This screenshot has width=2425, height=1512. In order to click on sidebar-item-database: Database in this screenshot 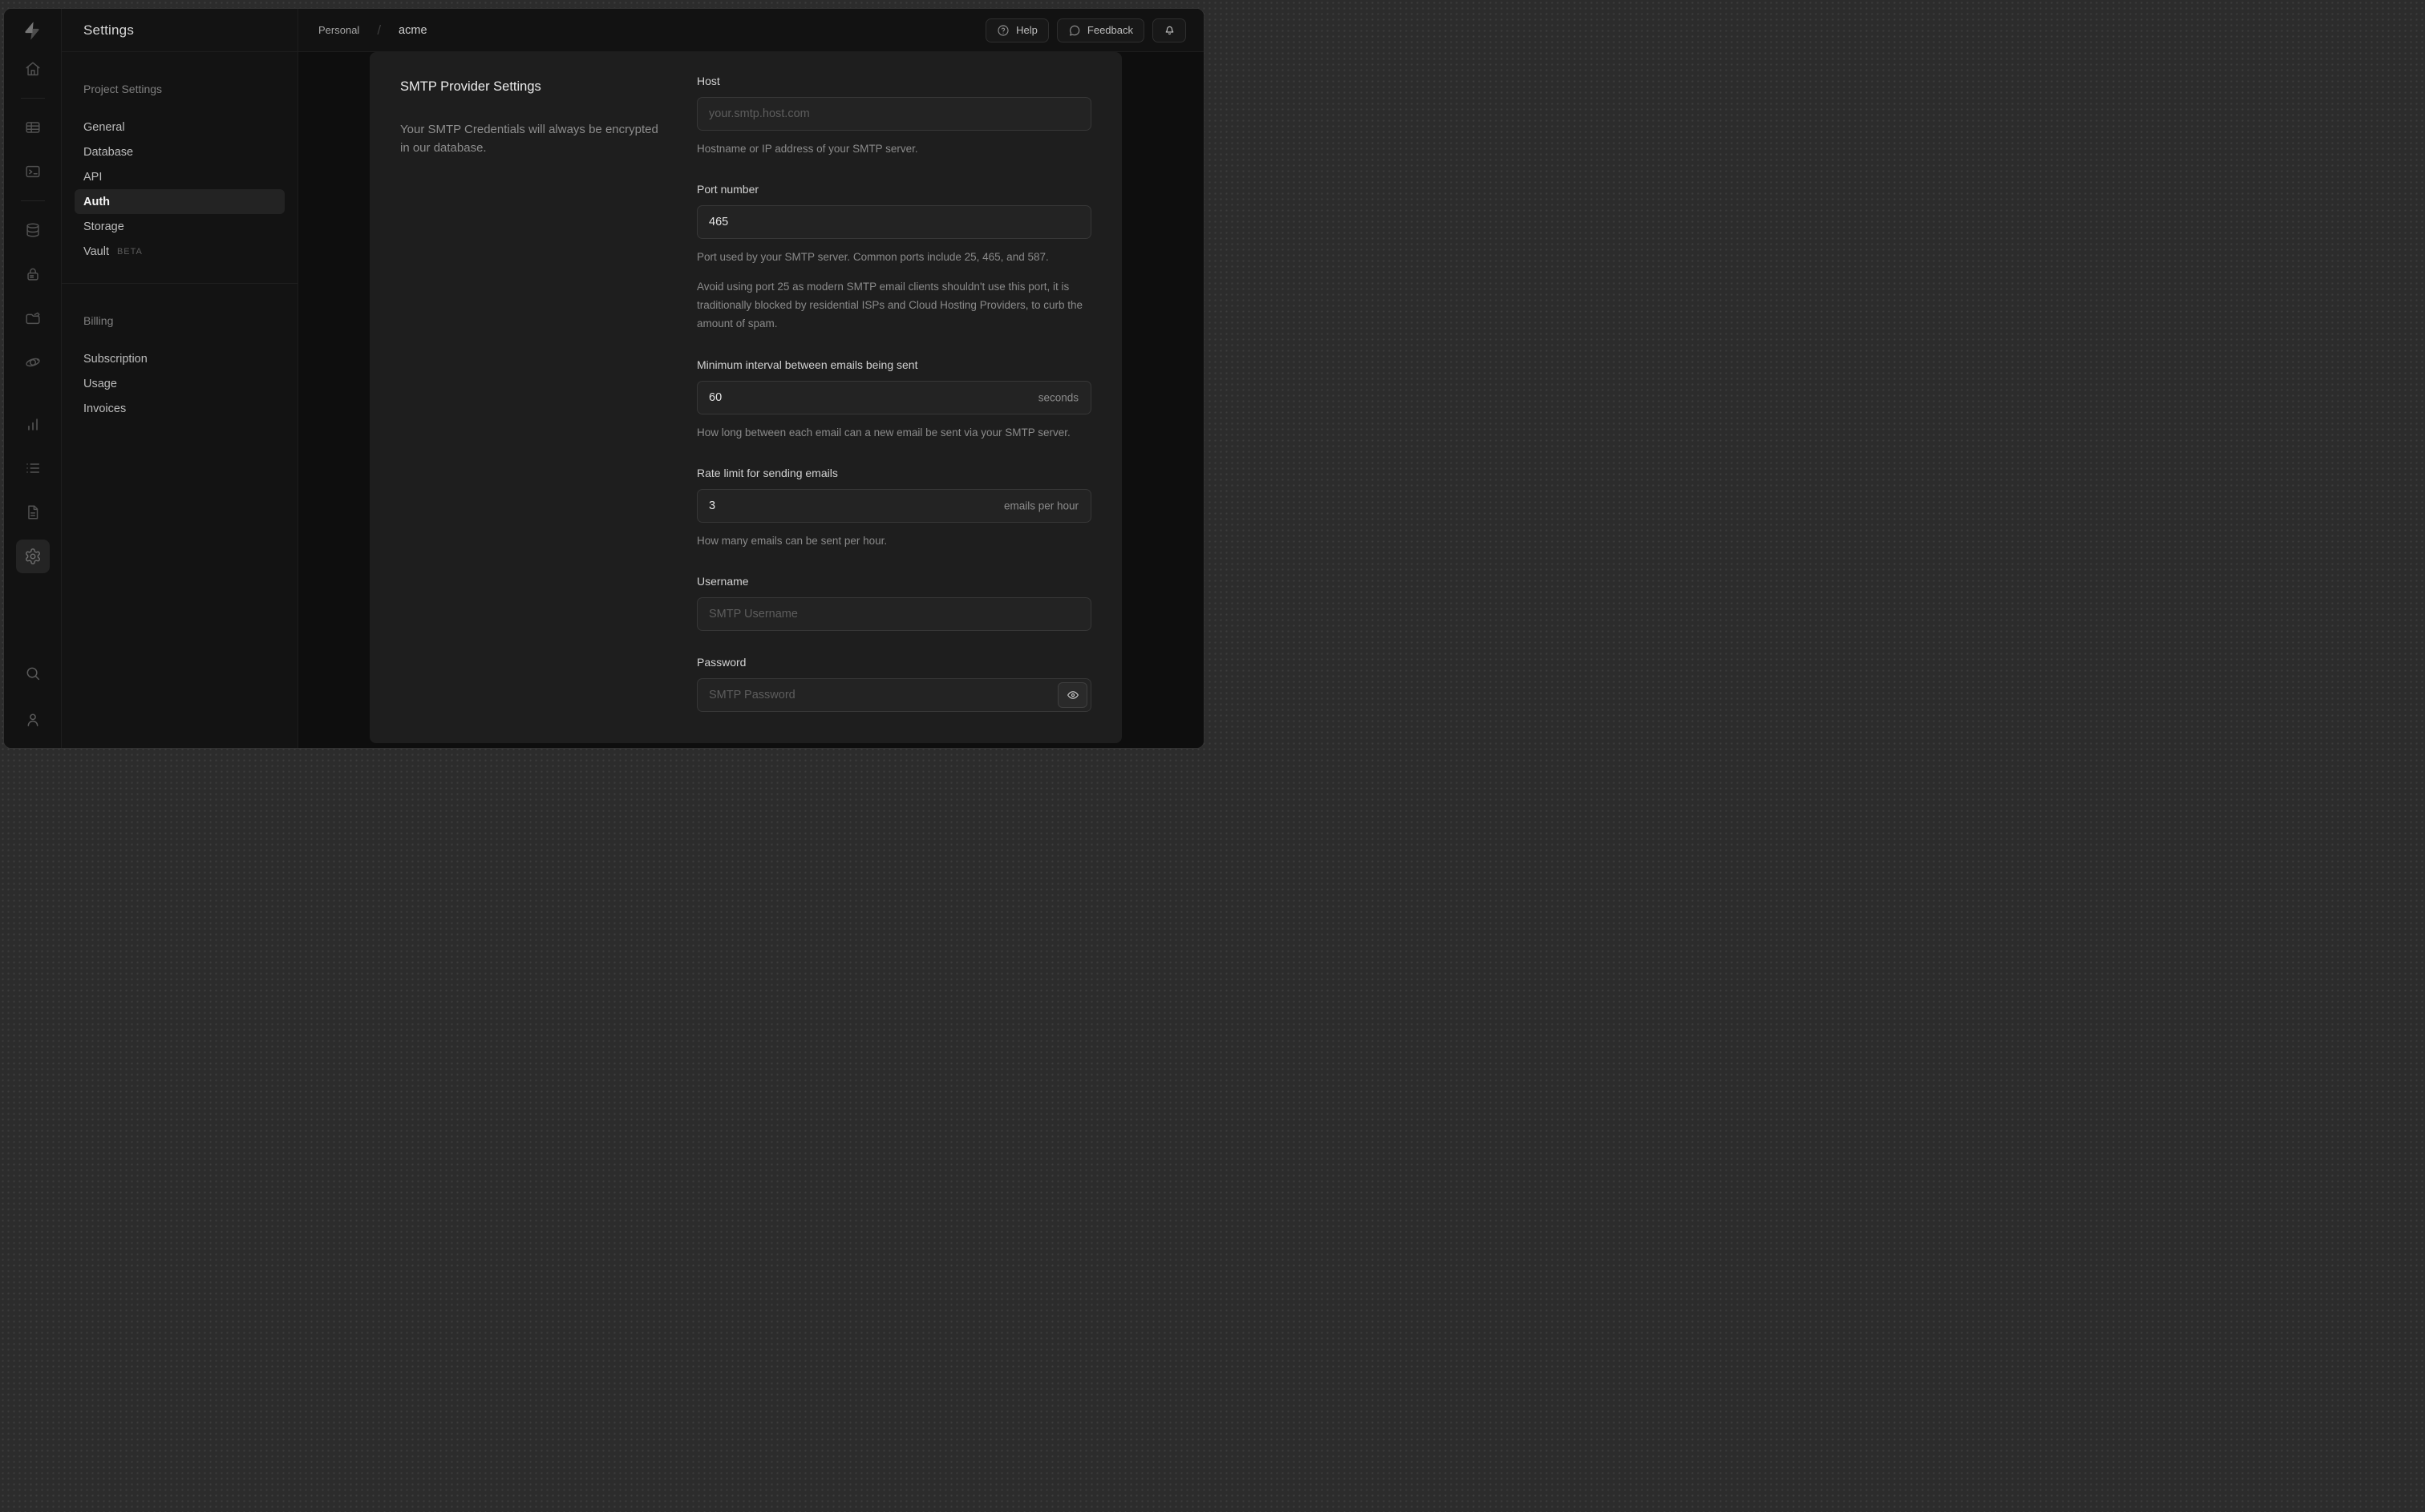, I will do `click(180, 151)`.